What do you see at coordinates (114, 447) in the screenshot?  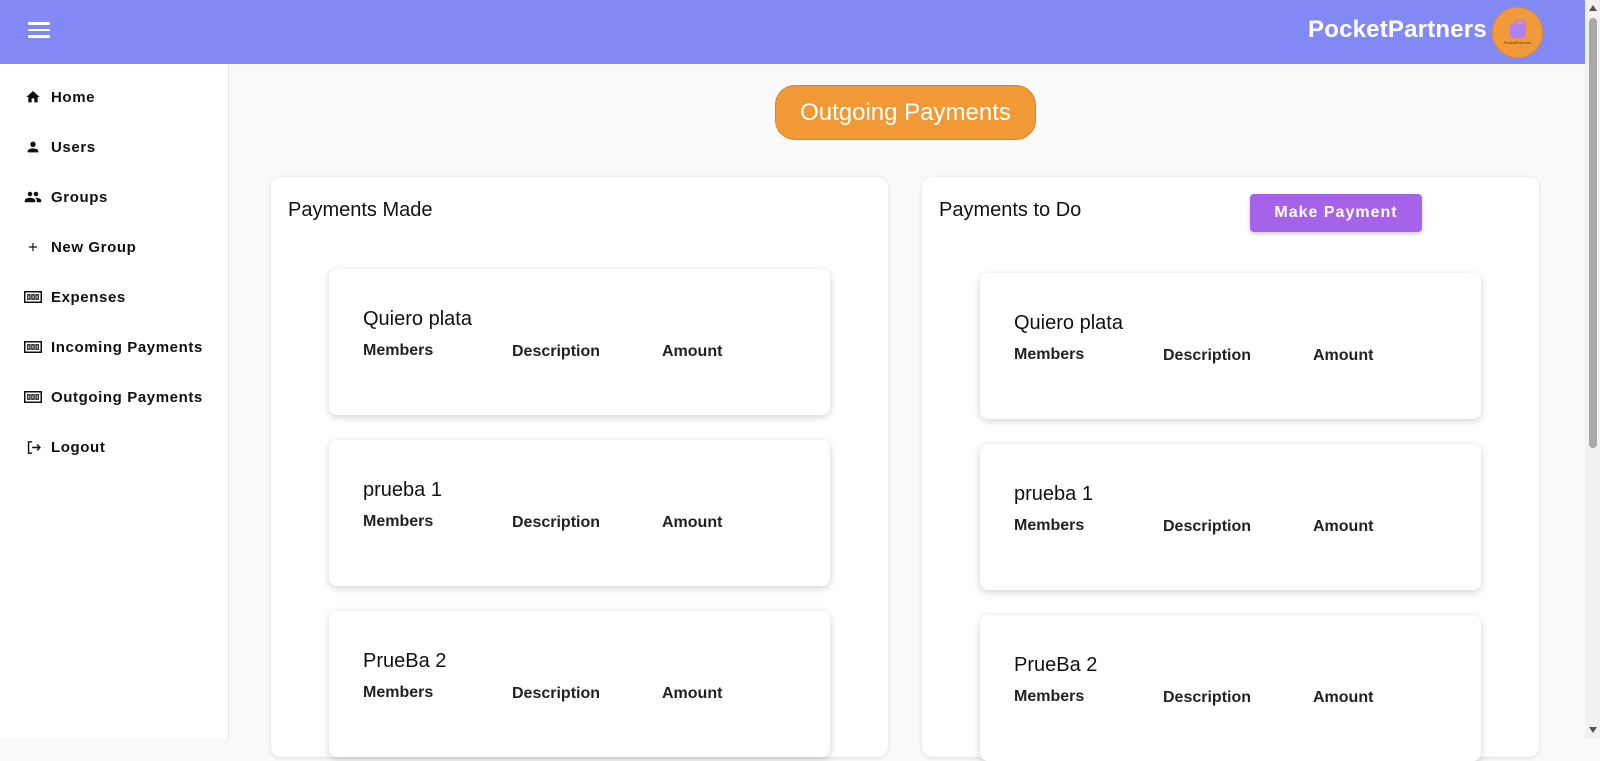 I see `sidebar-item-logout: Logout` at bounding box center [114, 447].